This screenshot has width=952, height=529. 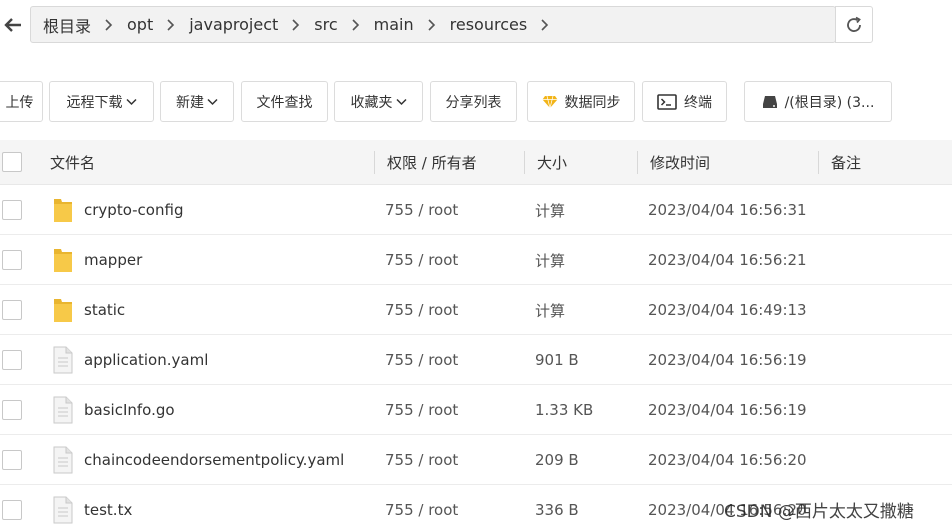 What do you see at coordinates (557, 460) in the screenshot?
I see `file-size: 209 B` at bounding box center [557, 460].